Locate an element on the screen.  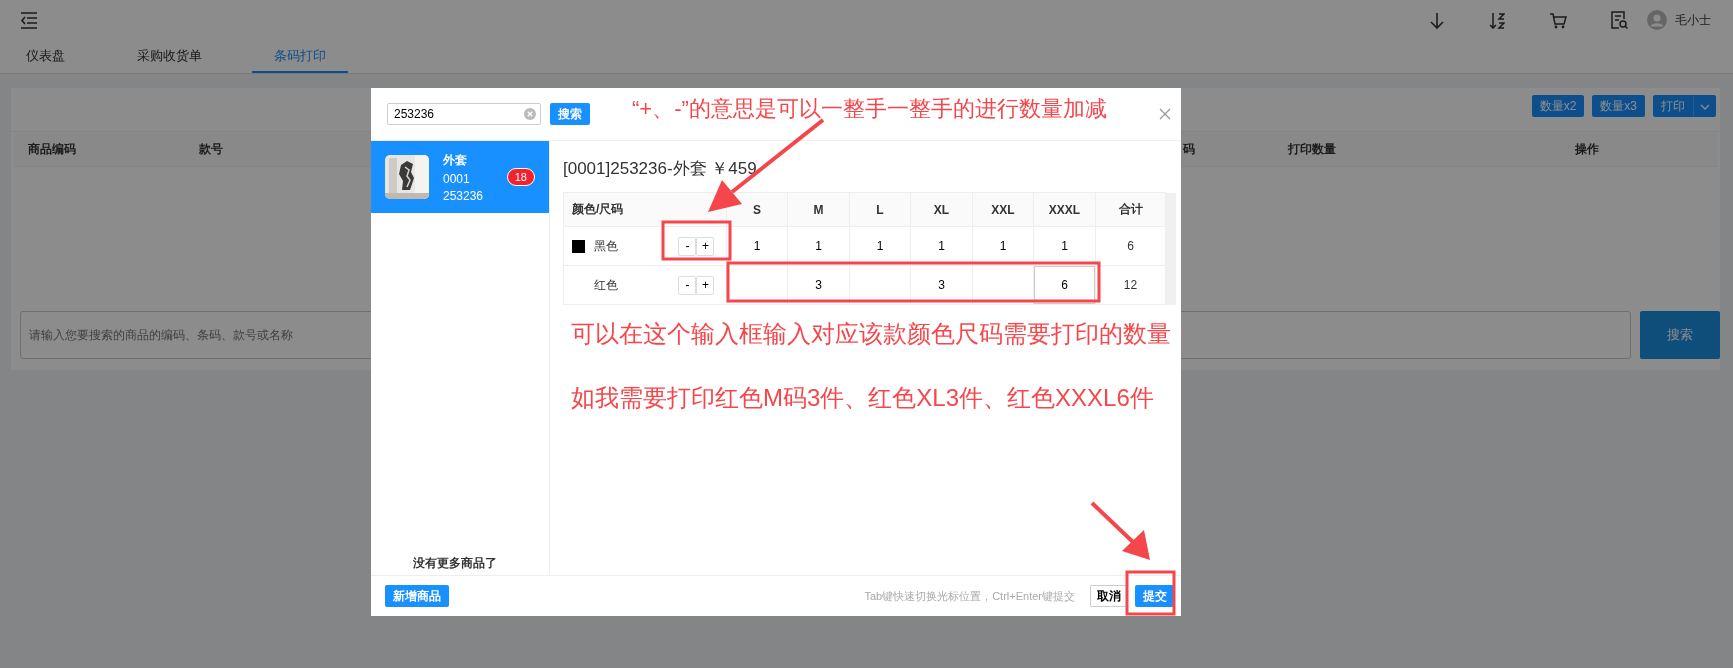
column-header: XXL is located at coordinates (1003, 209).